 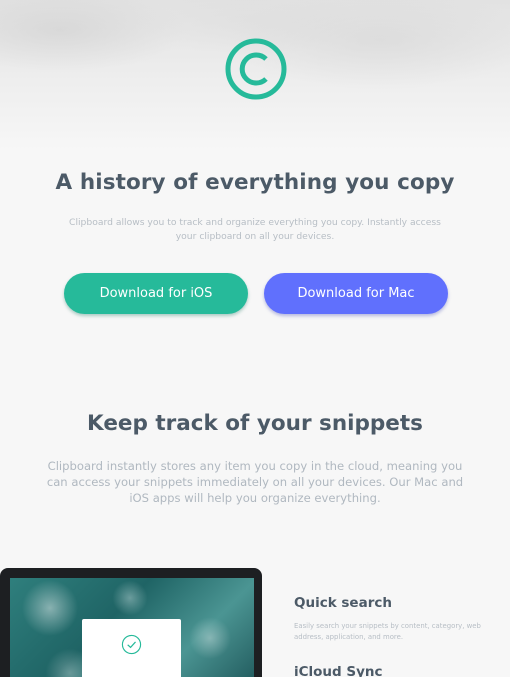 I want to click on laptop-screen, so click(x=132, y=627).